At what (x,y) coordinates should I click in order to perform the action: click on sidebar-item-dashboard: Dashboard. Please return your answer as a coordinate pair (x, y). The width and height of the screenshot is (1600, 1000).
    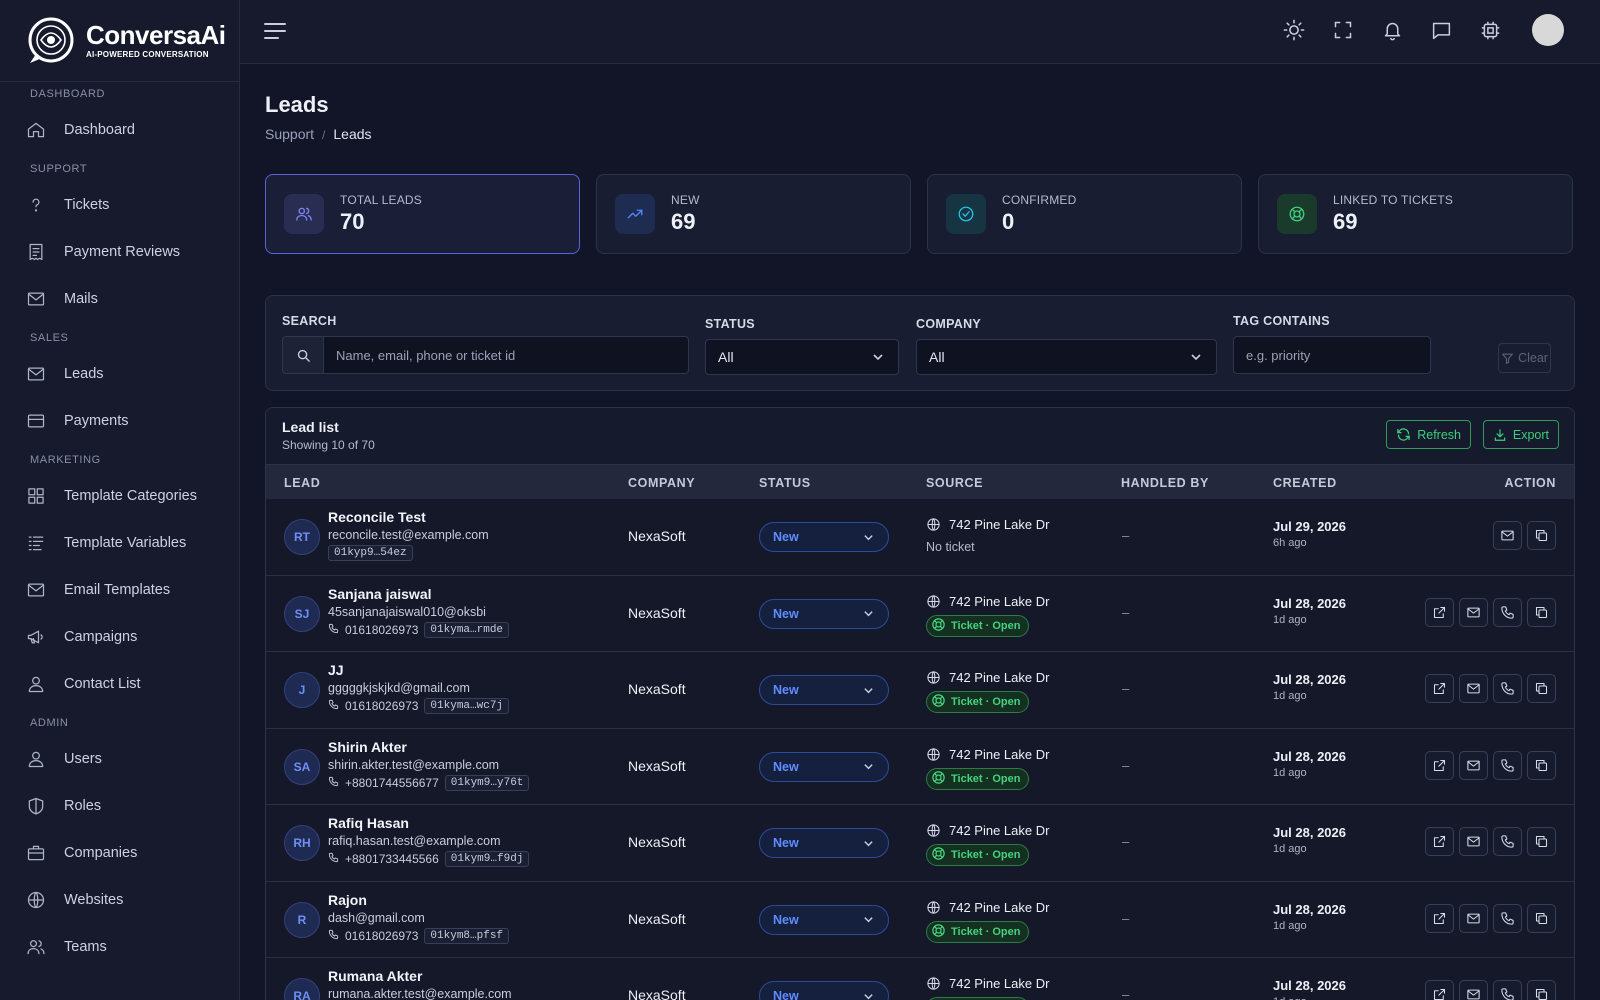
    Looking at the image, I should click on (119, 129).